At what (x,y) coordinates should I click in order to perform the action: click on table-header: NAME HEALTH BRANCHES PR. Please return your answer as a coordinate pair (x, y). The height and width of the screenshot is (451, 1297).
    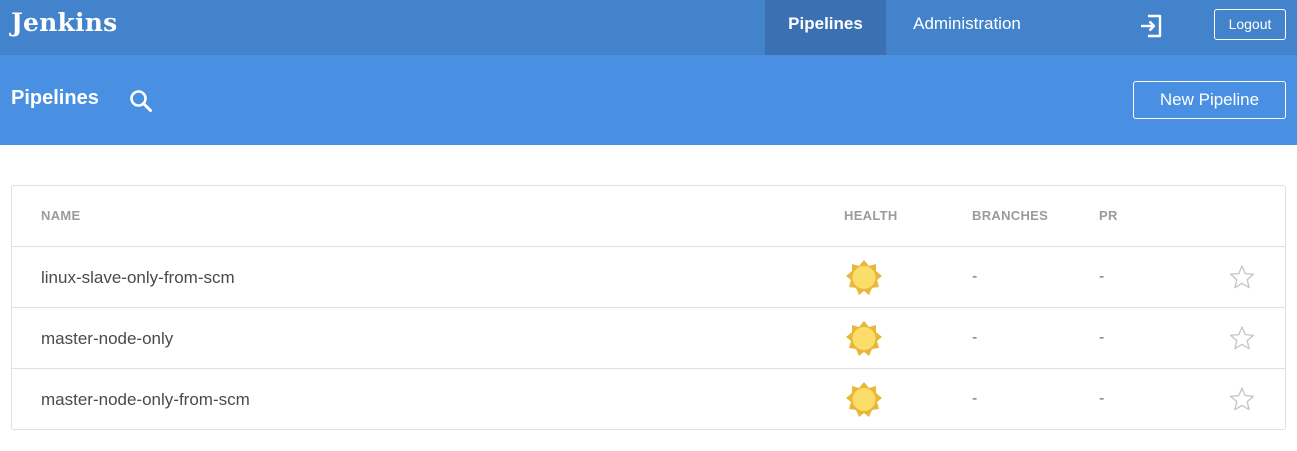
    Looking at the image, I should click on (648, 216).